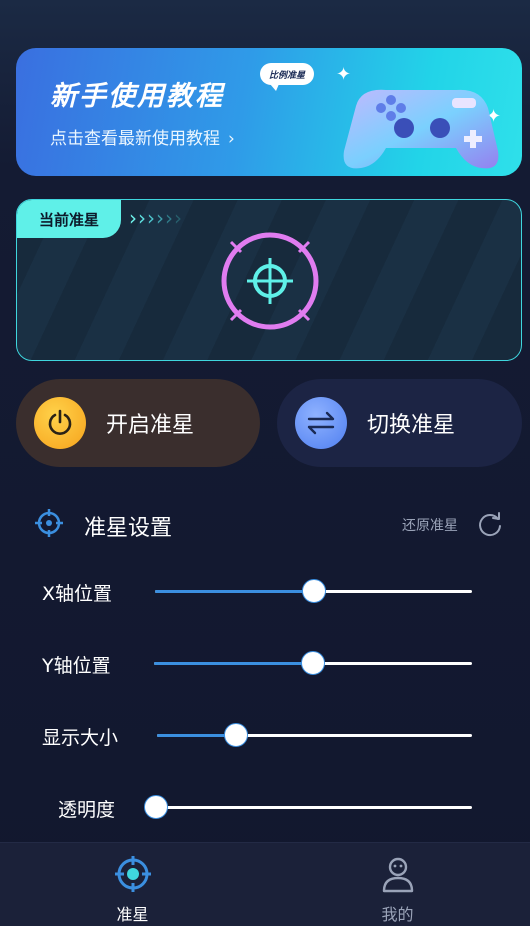  What do you see at coordinates (421, 129) in the screenshot?
I see `gamepad-icon` at bounding box center [421, 129].